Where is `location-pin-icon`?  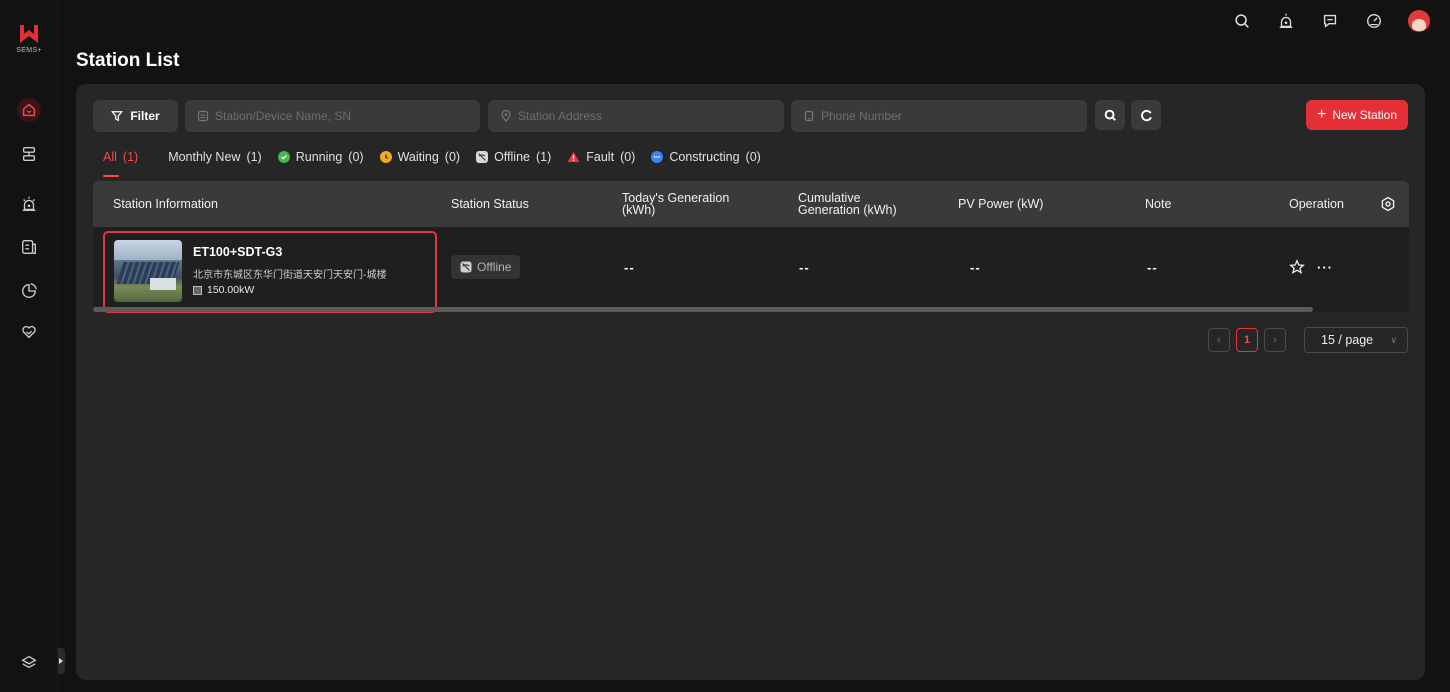
location-pin-icon is located at coordinates (506, 116).